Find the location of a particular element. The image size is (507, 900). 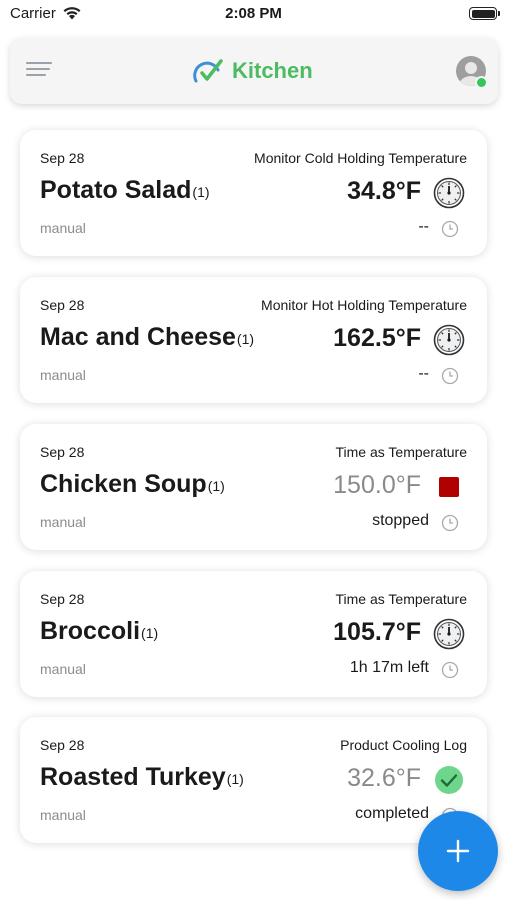

card-item-name: Mac and Cheese(1) is located at coordinates (147, 337).